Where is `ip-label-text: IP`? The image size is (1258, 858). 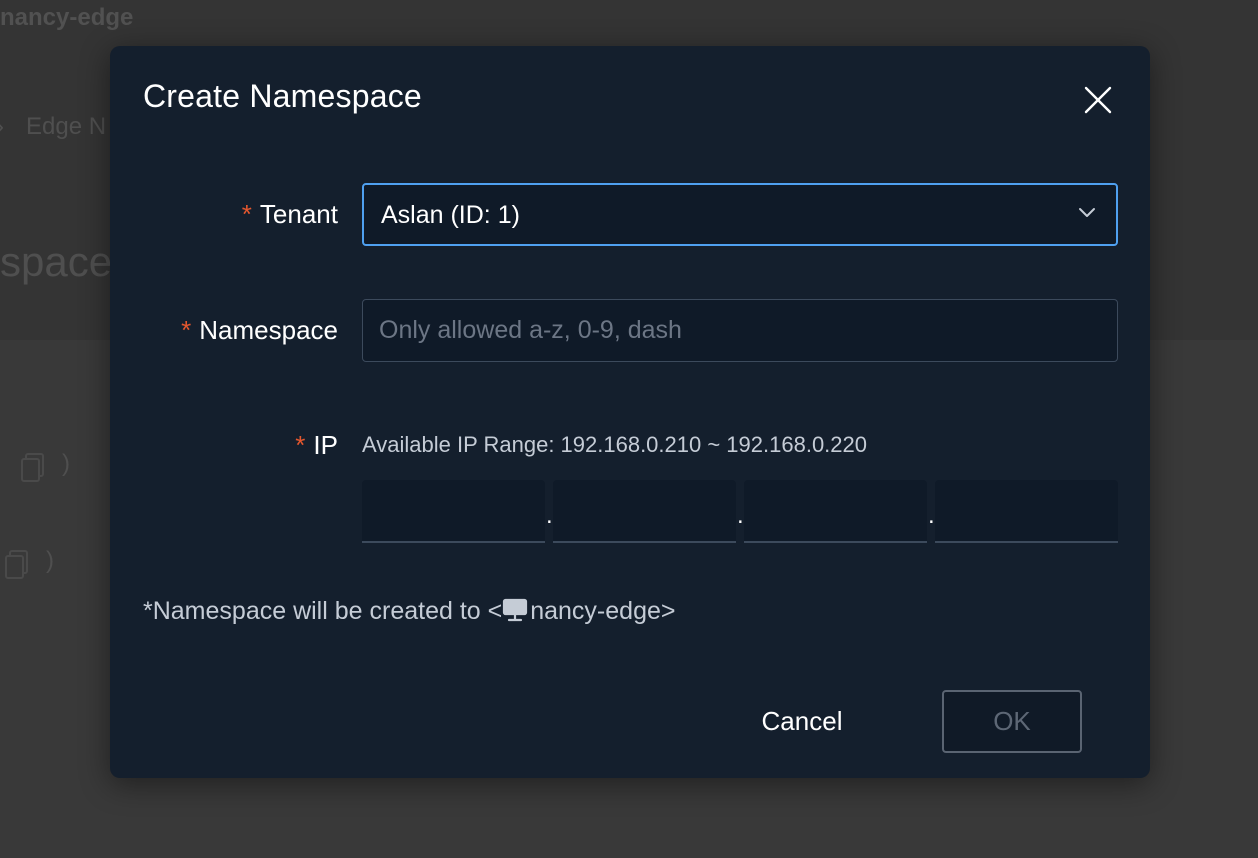
ip-label-text: IP is located at coordinates (325, 445).